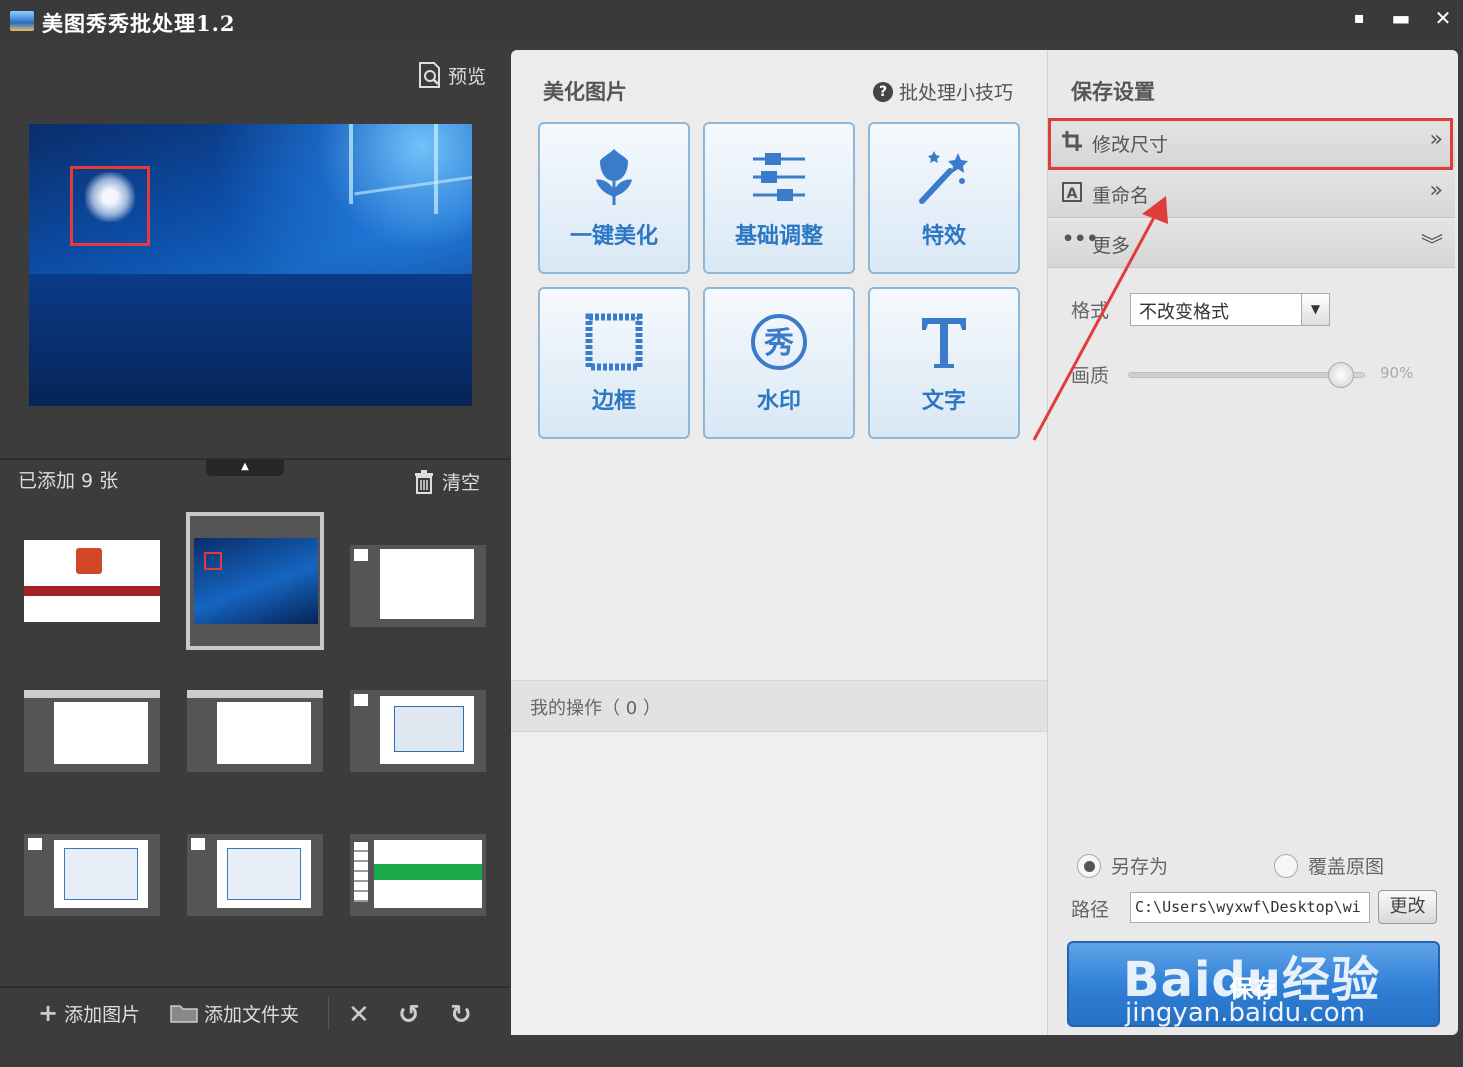 Image resolution: width=1463 pixels, height=1067 pixels. Describe the element at coordinates (1431, 246) in the screenshot. I see `expand-down-icon: ︾` at that location.